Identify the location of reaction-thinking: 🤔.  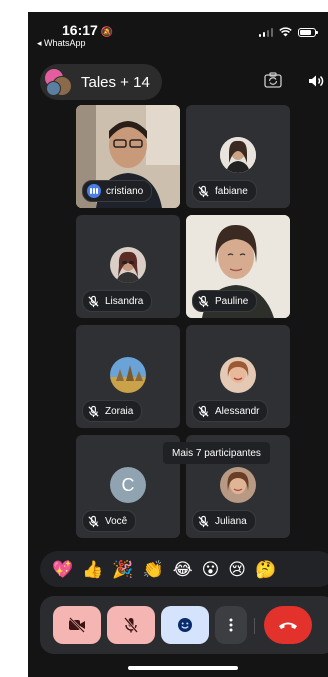
(265, 569).